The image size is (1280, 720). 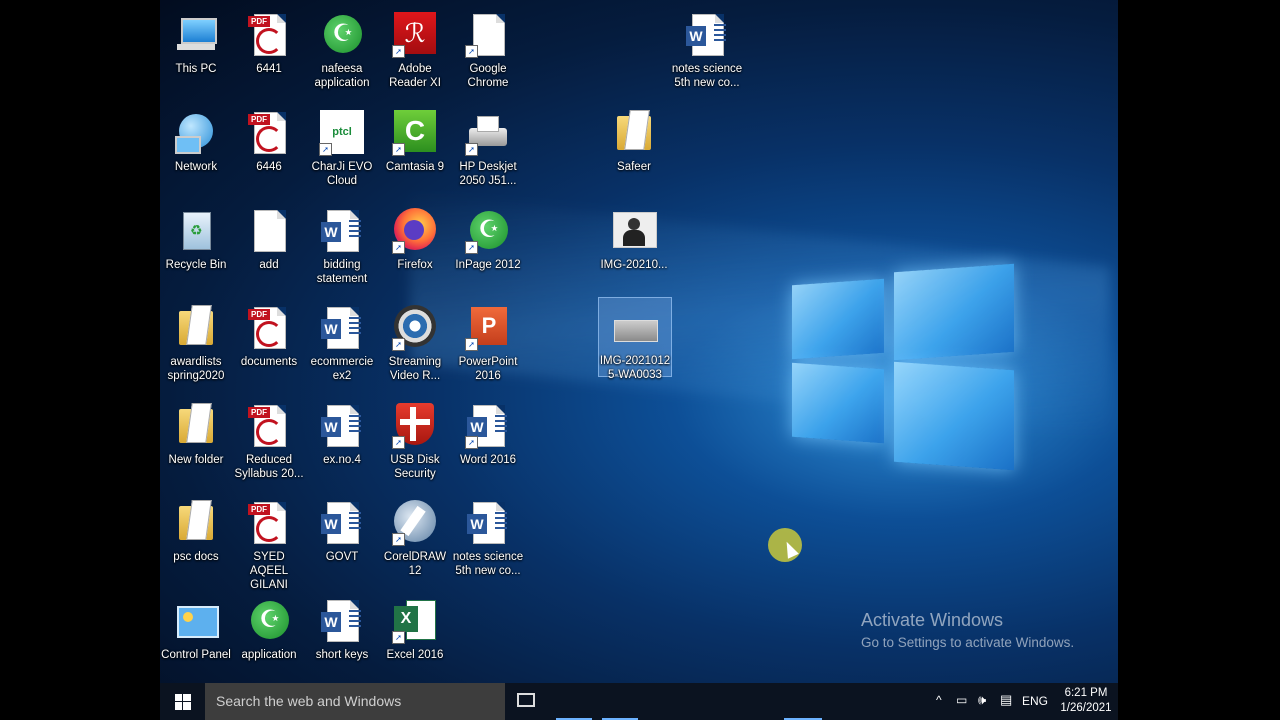 I want to click on firefox-icon: ➚, so click(x=415, y=231).